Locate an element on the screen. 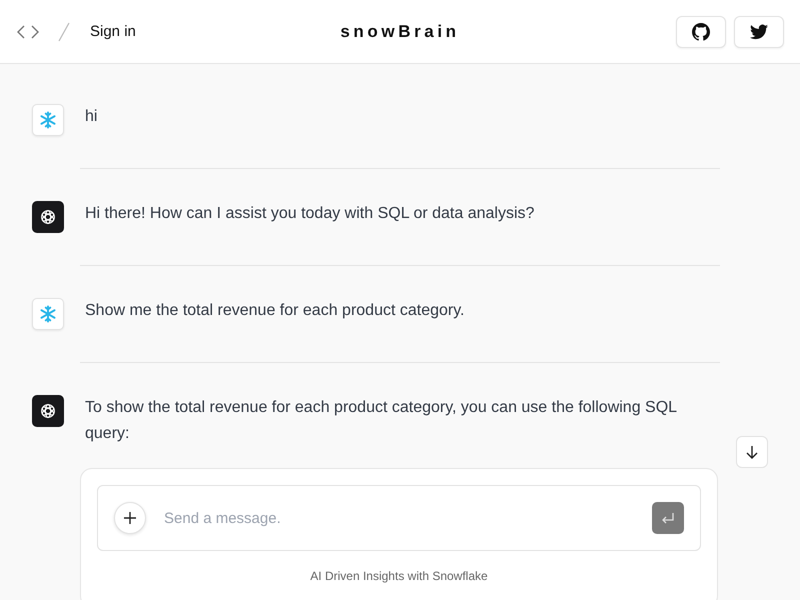 This screenshot has width=800, height=600. twitter-button is located at coordinates (759, 32).